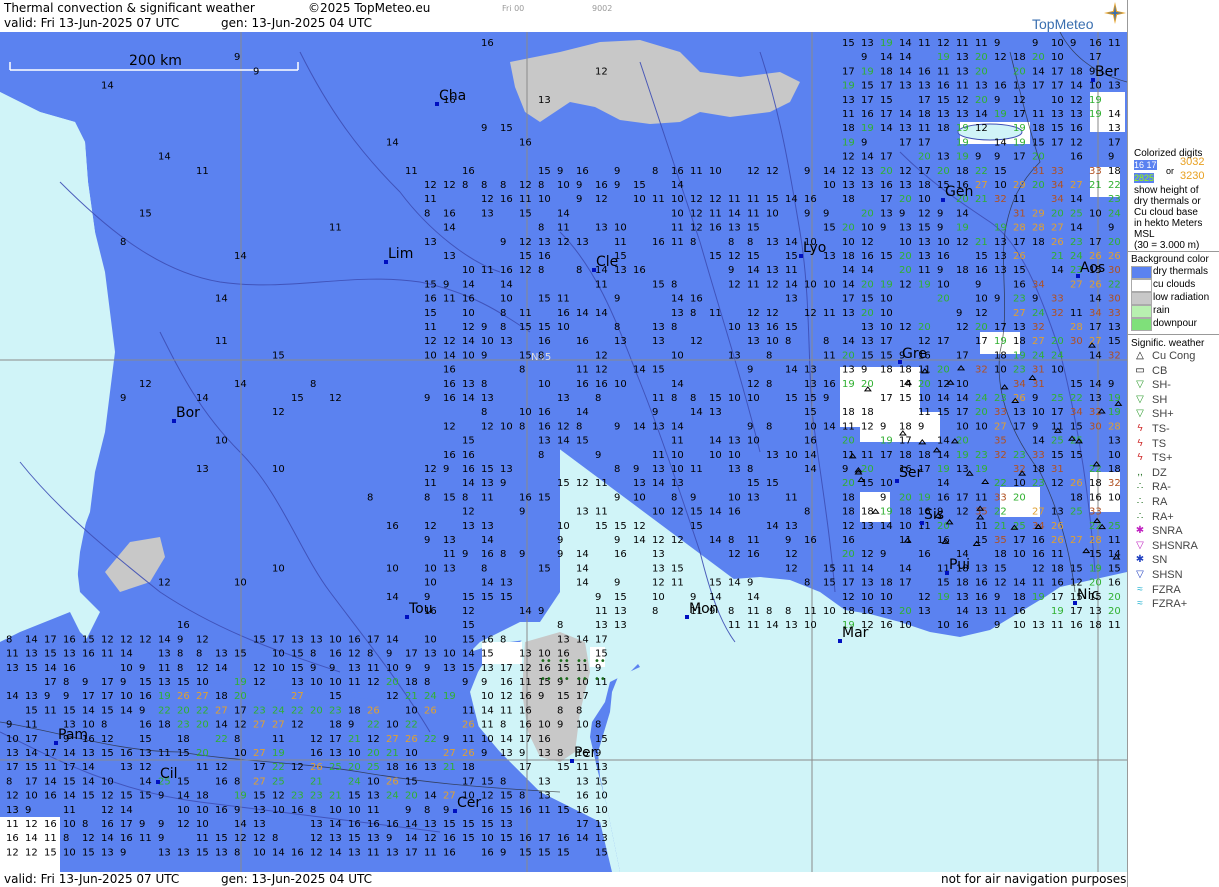  Describe the element at coordinates (1140, 458) in the screenshot. I see `thunderstorm-heavy-icon: ϟ` at that location.